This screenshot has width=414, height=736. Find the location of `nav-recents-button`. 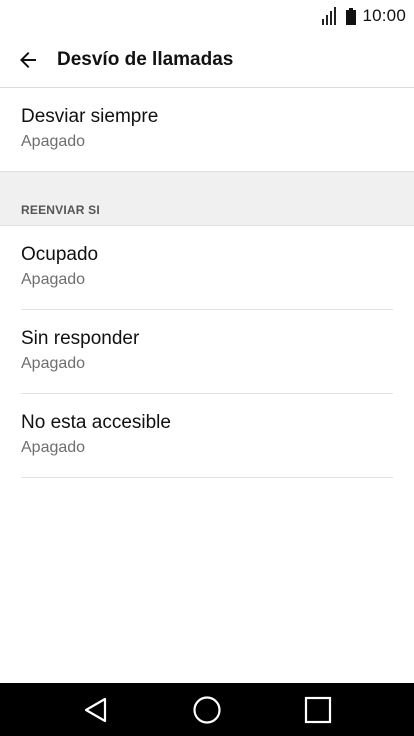

nav-recents-button is located at coordinates (318, 709).